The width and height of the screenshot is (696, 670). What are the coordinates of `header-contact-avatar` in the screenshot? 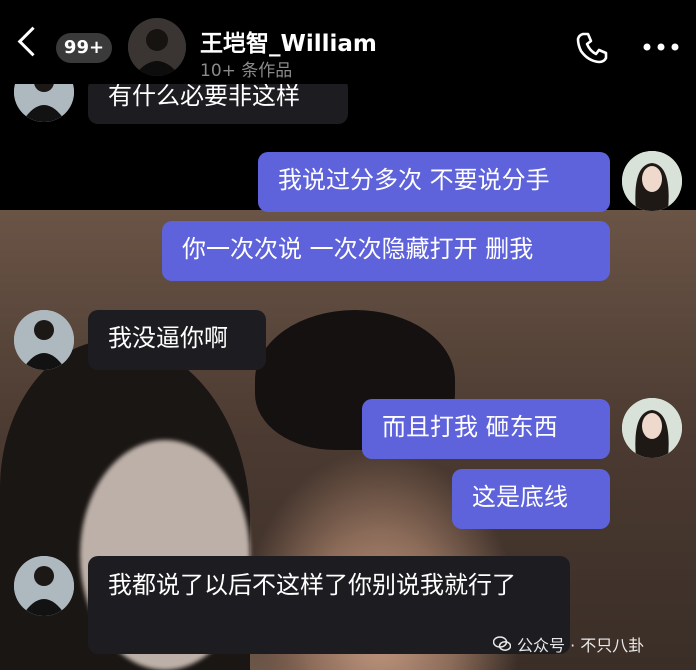 It's located at (157, 47).